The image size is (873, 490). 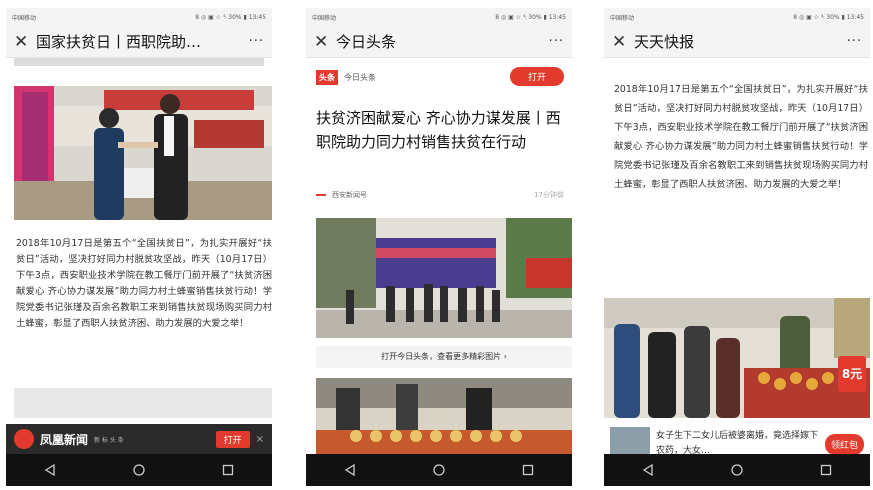 What do you see at coordinates (536, 76) in the screenshot?
I see `open-app-button: 打开` at bounding box center [536, 76].